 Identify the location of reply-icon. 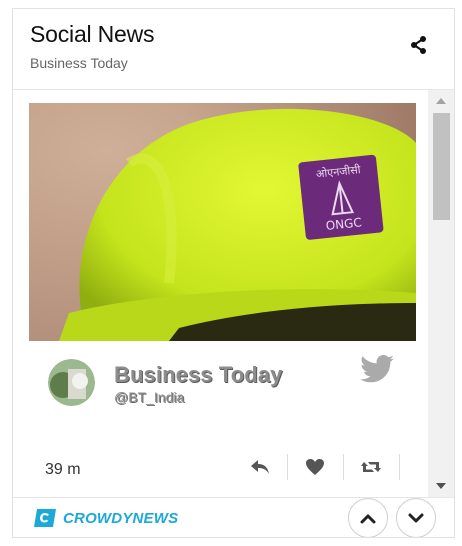
(260, 467).